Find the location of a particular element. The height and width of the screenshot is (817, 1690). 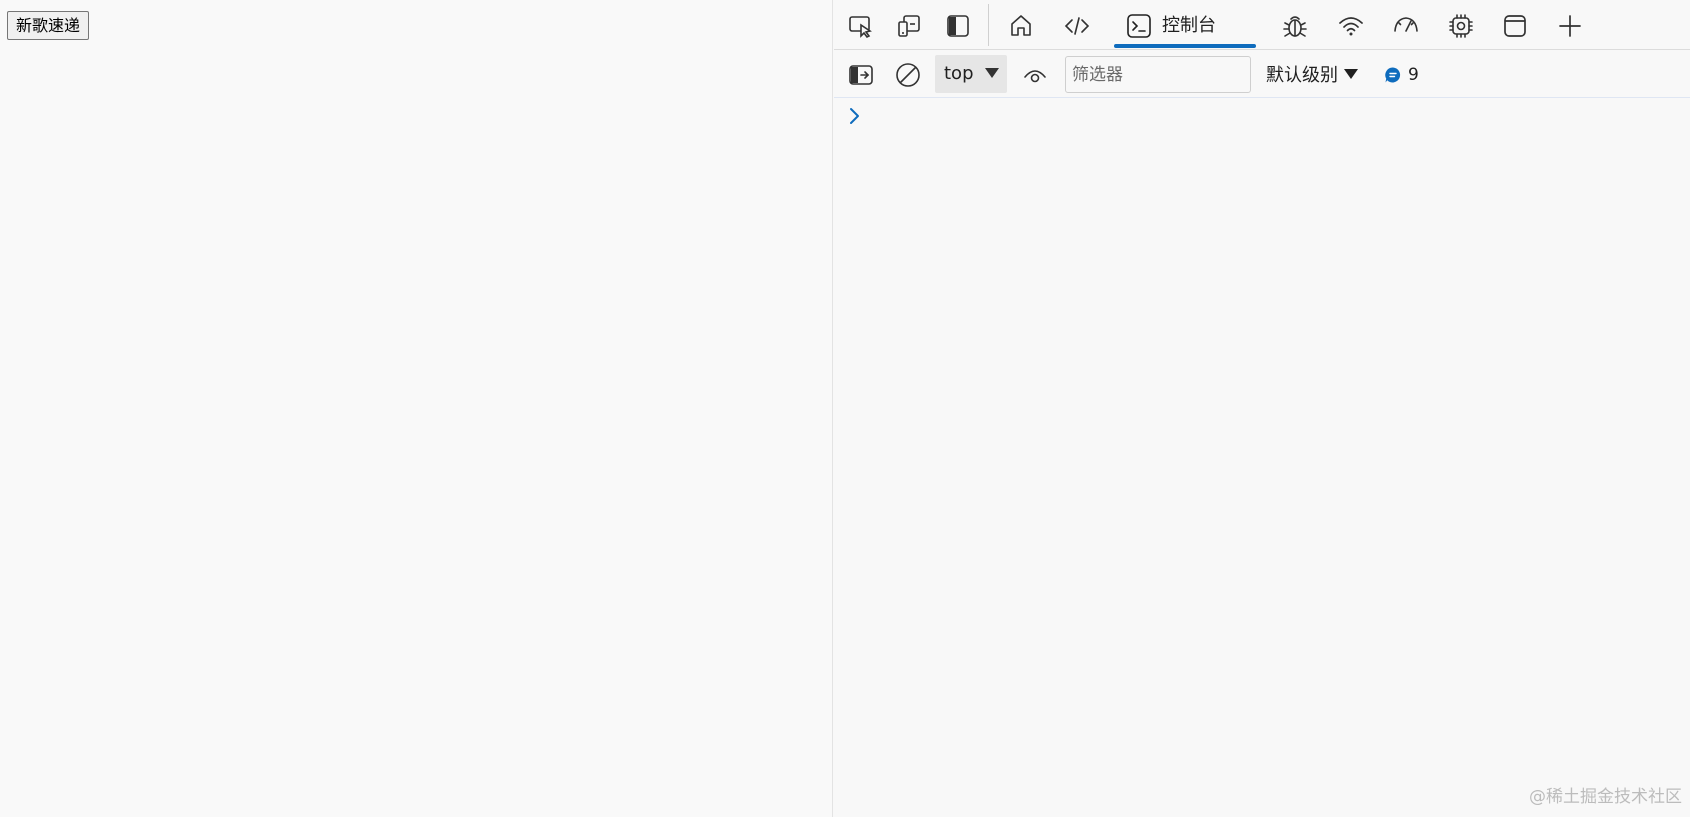

dock-side-icon is located at coordinates (958, 26).